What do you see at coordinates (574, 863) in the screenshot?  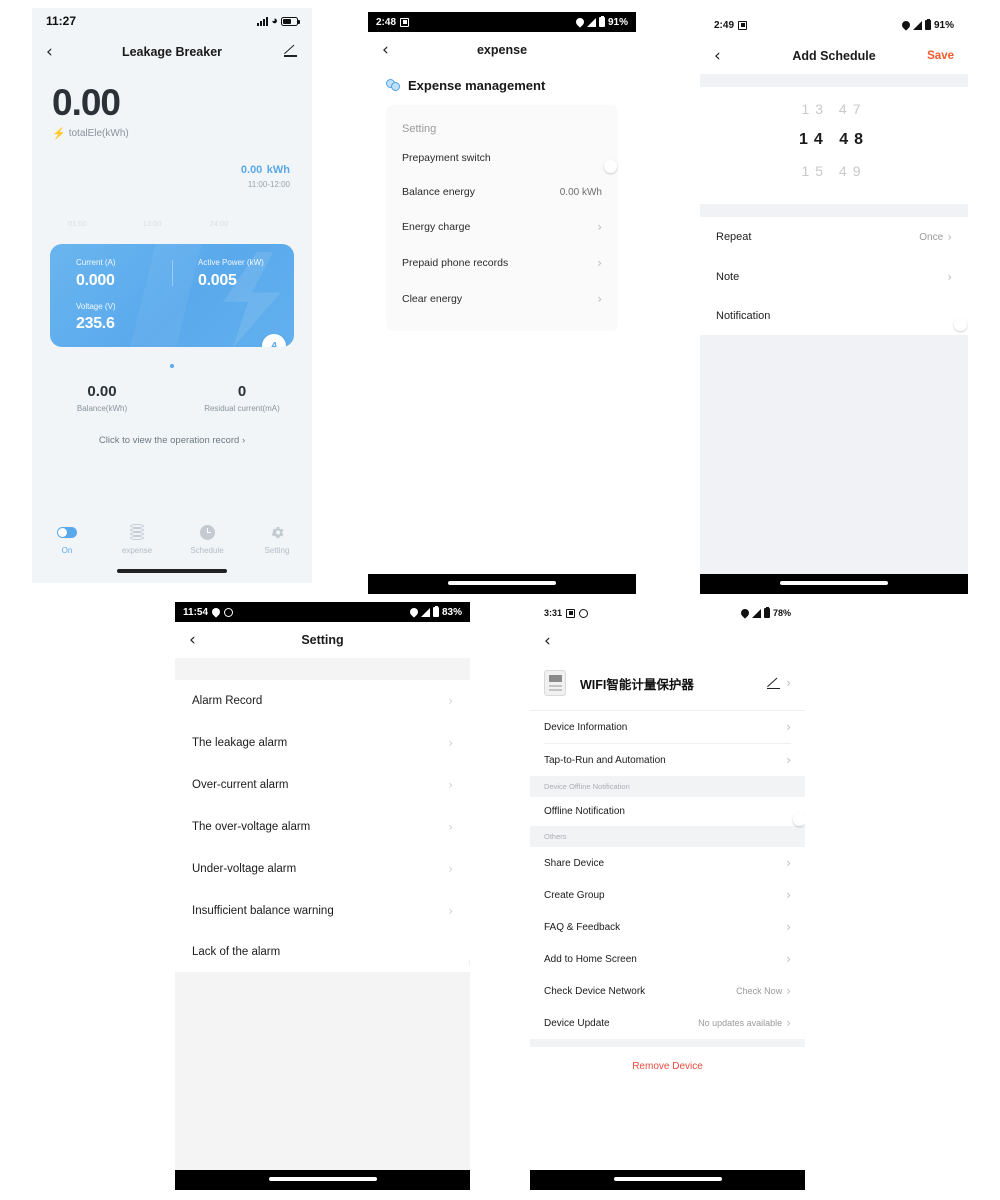 I see `row-label: Share Device` at bounding box center [574, 863].